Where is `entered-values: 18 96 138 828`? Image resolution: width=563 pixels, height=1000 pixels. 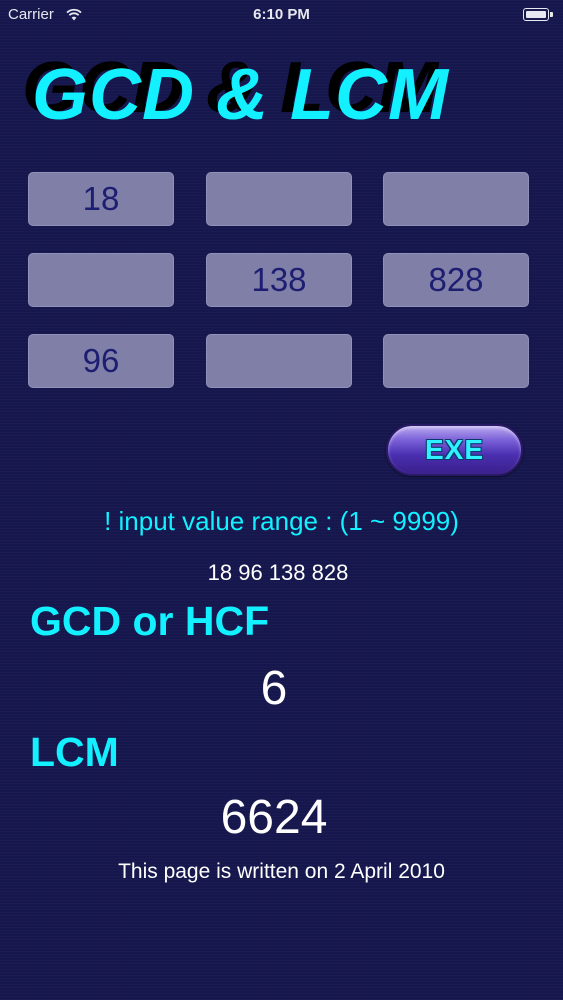 entered-values: 18 96 138 828 is located at coordinates (278, 572).